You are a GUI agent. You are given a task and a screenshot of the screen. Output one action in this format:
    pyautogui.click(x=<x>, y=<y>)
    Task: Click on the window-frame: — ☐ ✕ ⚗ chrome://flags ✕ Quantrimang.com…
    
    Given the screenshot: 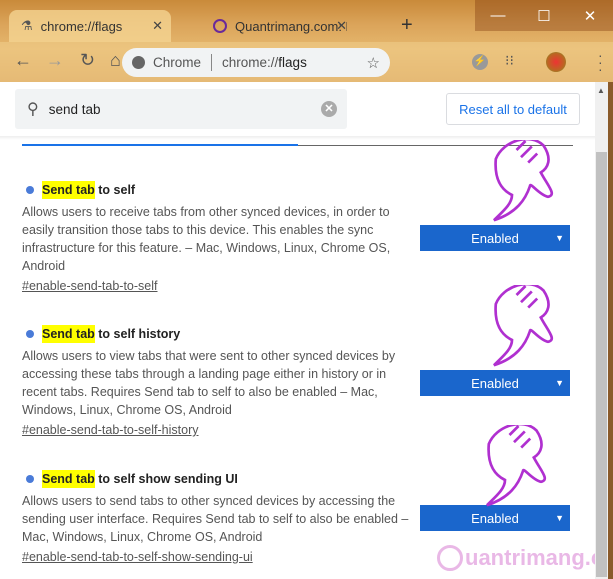 What is the action you would take?
    pyautogui.click(x=306, y=41)
    